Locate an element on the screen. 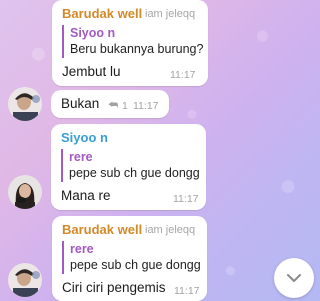 The width and height of the screenshot is (320, 301). reply-quote-text: Beru bukannya burung? is located at coordinates (137, 49).